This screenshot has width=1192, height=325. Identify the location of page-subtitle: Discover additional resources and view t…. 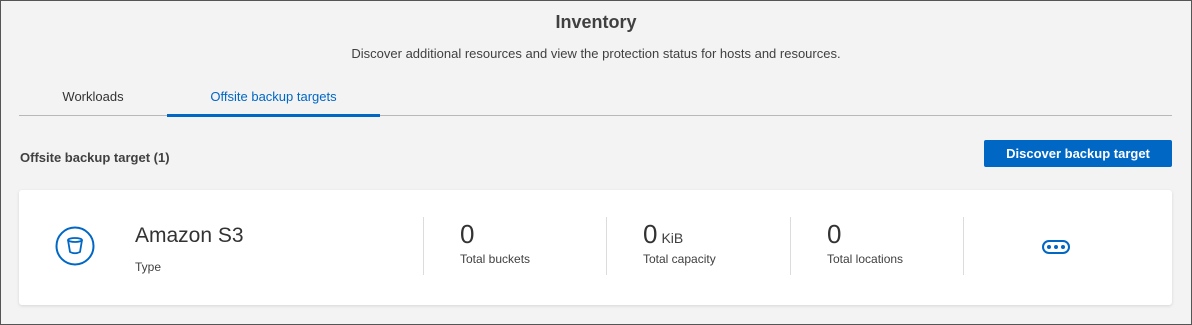
(596, 53).